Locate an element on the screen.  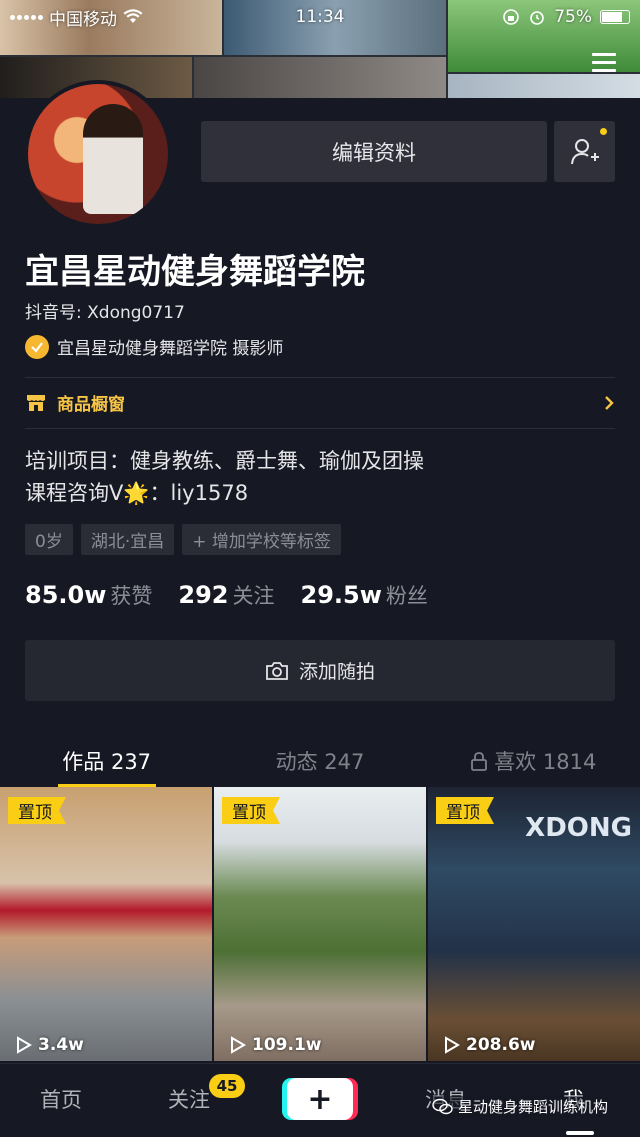
location-tag: 湖北·宜昌 is located at coordinates (127, 539).